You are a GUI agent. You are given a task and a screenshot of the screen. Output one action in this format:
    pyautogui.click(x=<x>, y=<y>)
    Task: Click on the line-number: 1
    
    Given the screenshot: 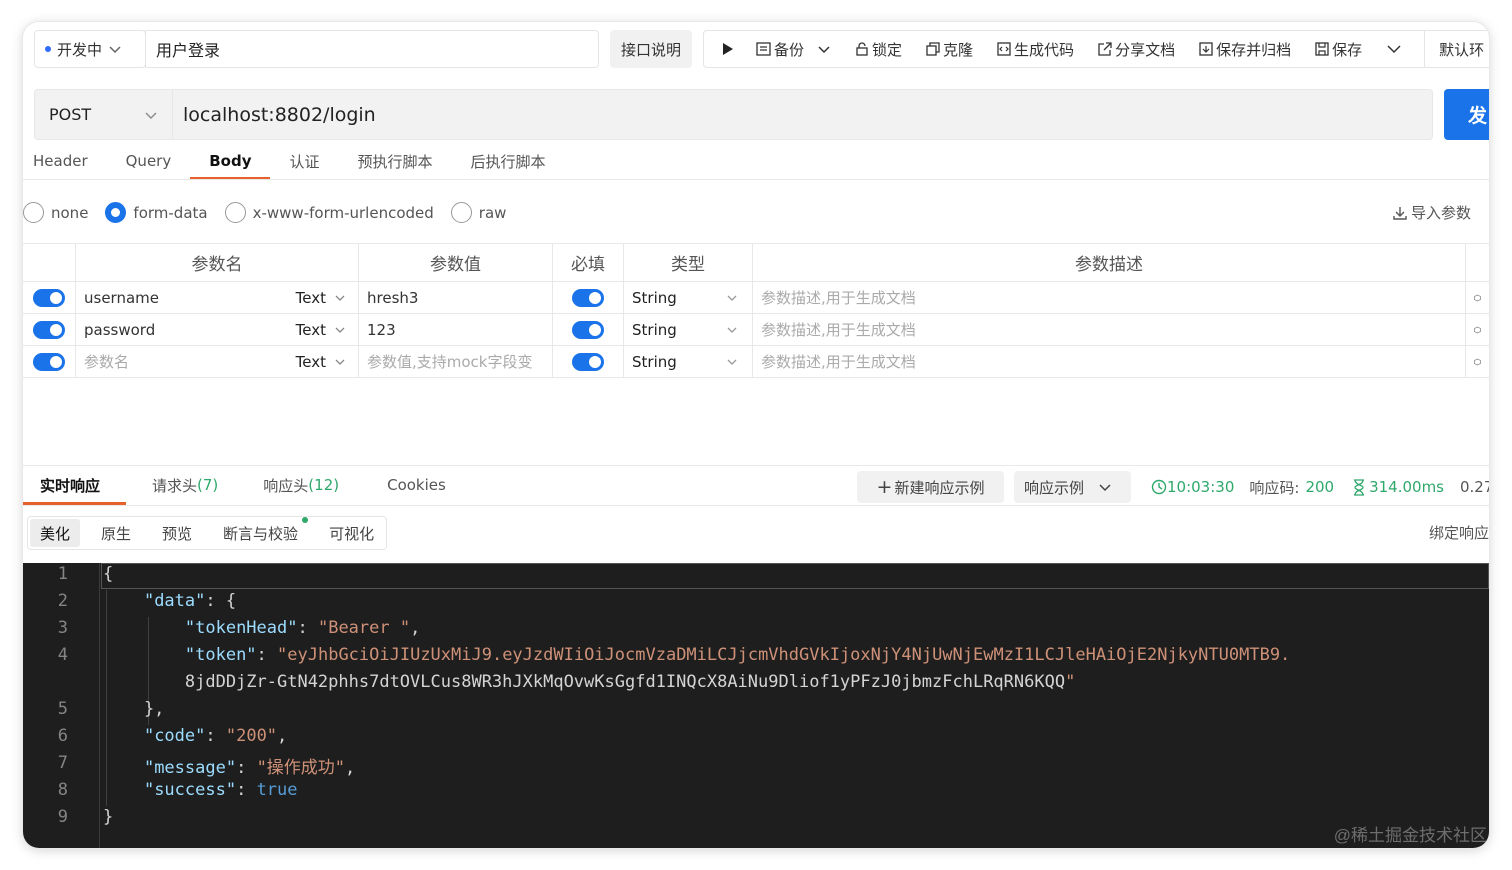 What is the action you would take?
    pyautogui.click(x=62, y=574)
    